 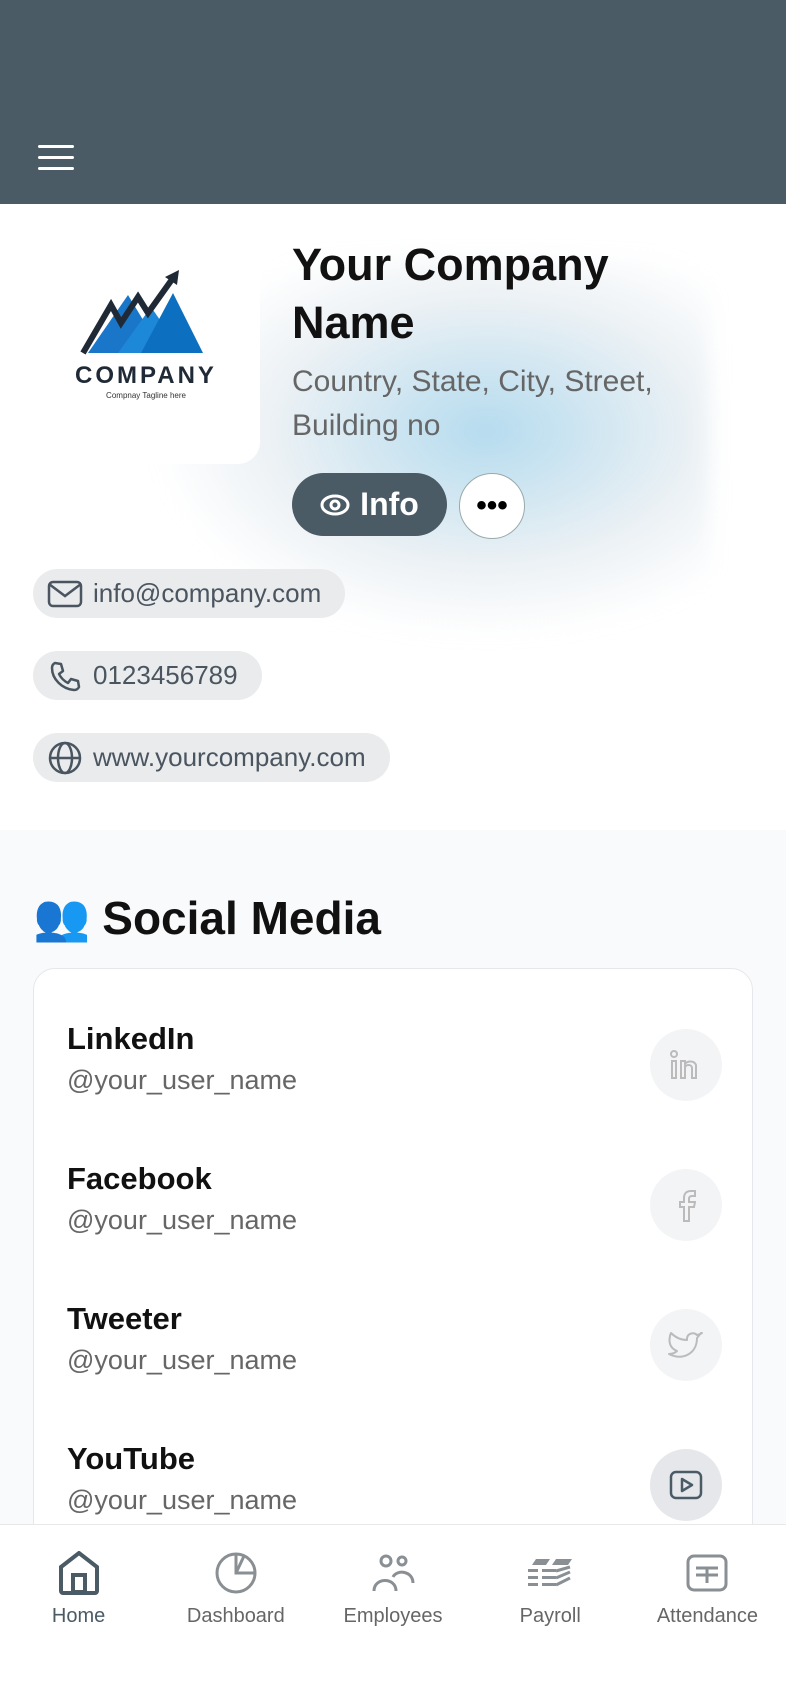 I want to click on email-text: info@company.com, so click(x=207, y=593).